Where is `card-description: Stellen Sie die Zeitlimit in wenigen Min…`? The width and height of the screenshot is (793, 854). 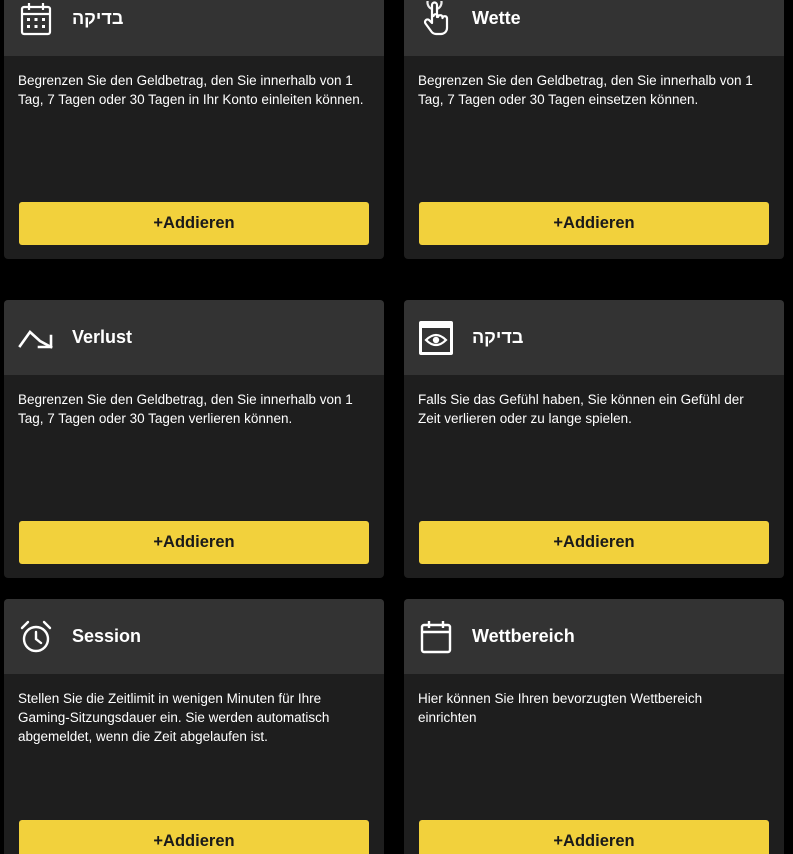
card-description: Stellen Sie die Zeitlimit in wenigen Min… is located at coordinates (174, 717).